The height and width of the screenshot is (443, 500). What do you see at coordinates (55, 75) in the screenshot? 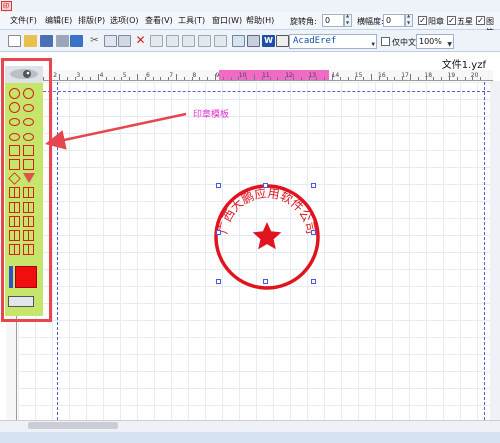
I see `ruler-tick-label: 2` at bounding box center [55, 75].